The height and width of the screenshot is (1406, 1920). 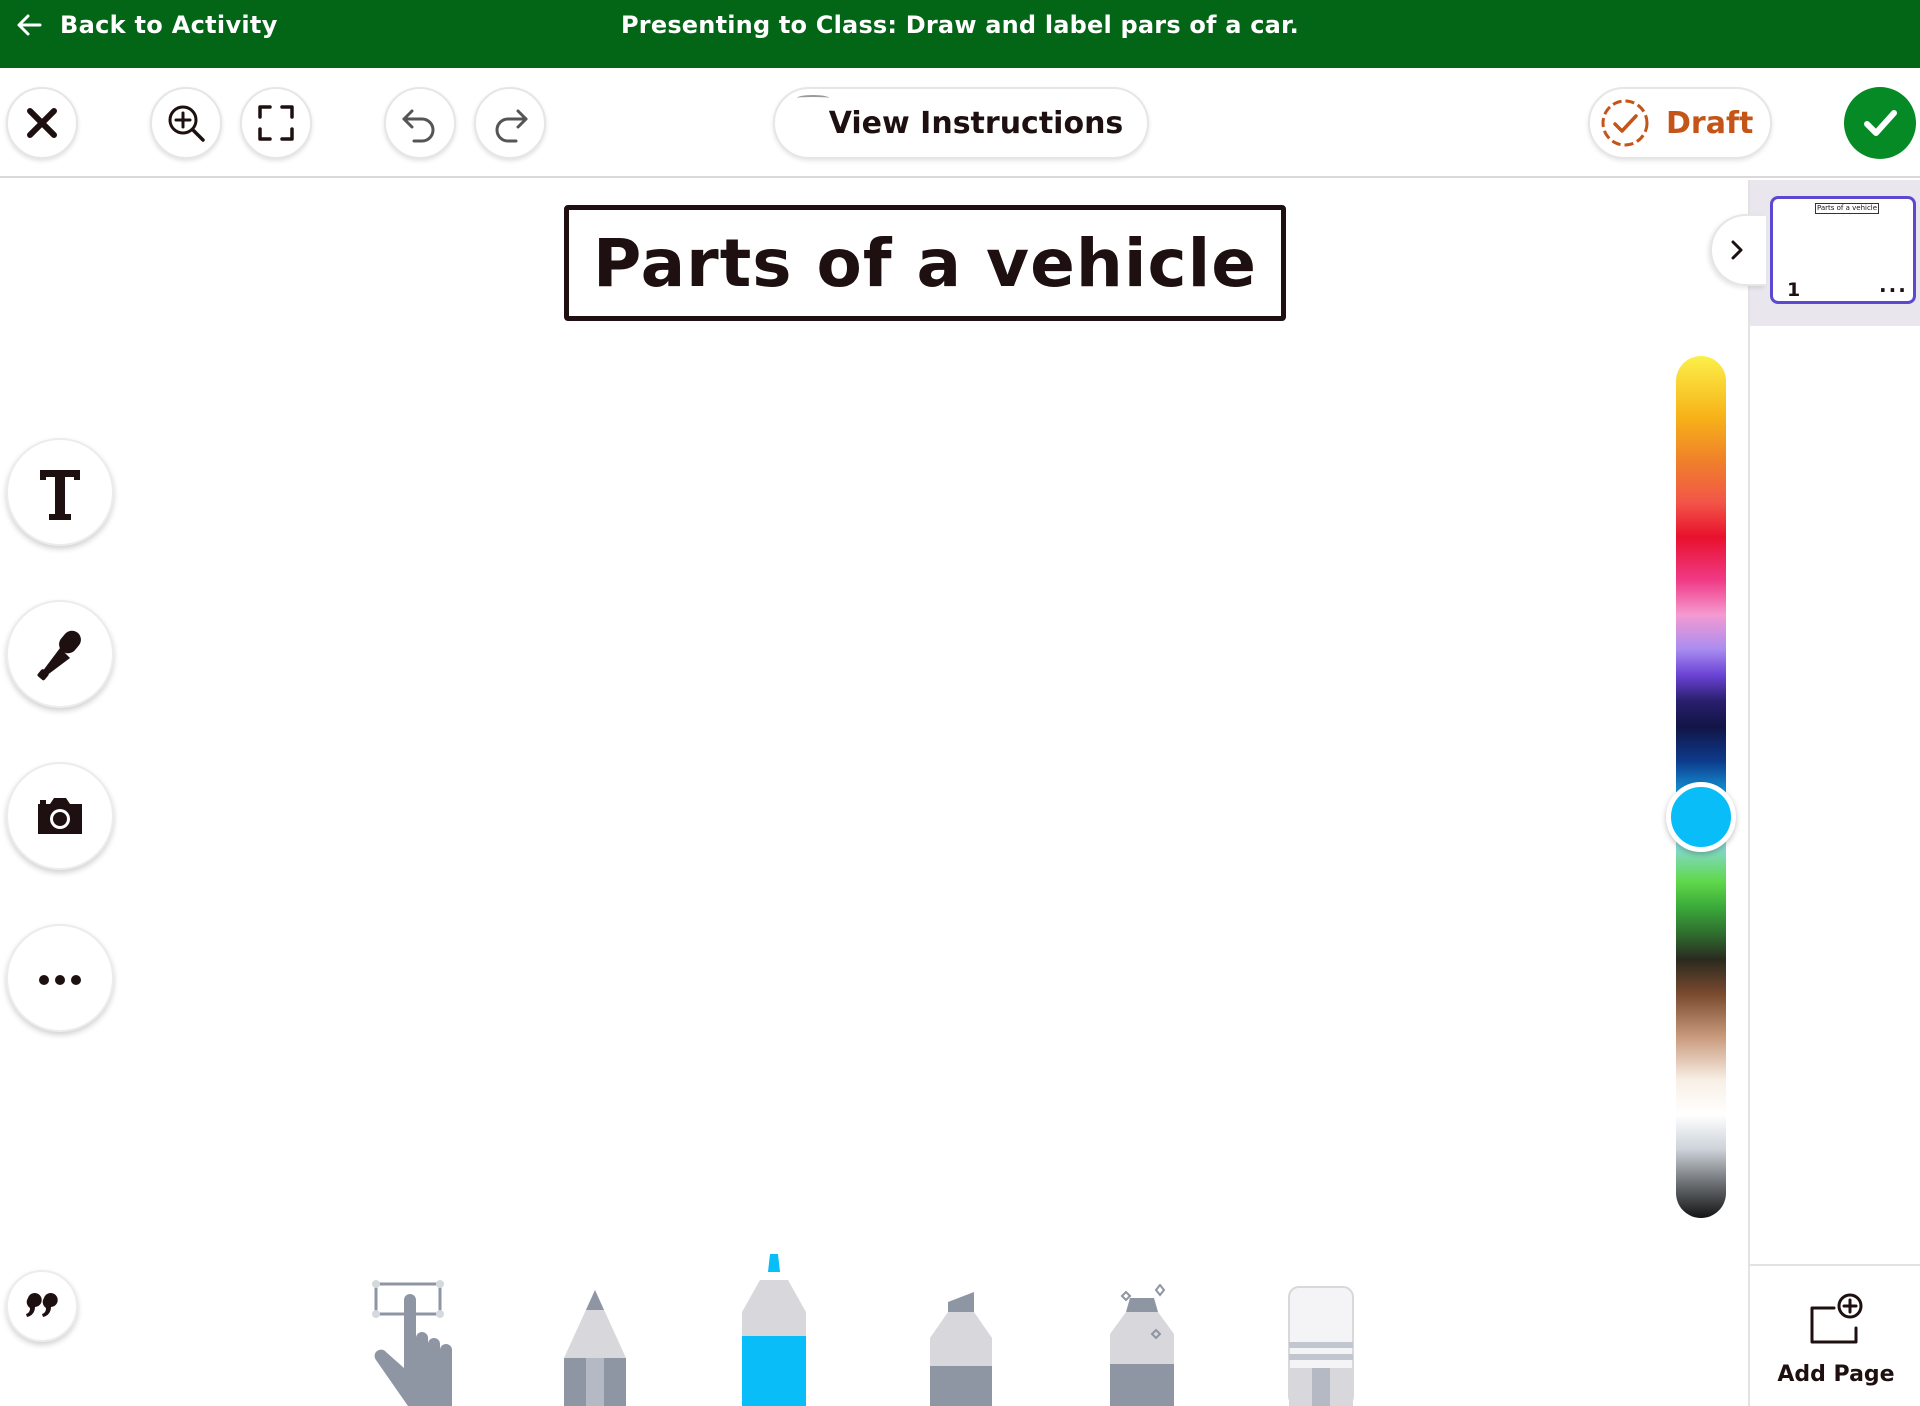 What do you see at coordinates (1701, 817) in the screenshot?
I see `selected-color-handle` at bounding box center [1701, 817].